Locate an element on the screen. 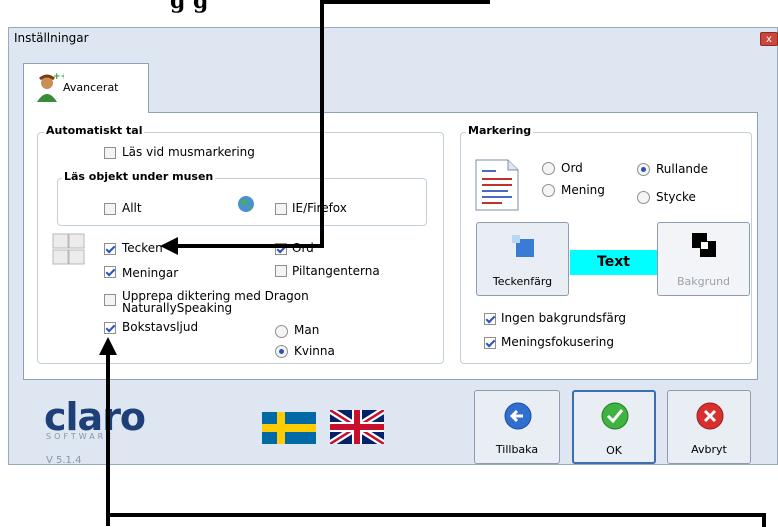 Image resolution: width=778 pixels, height=527 pixels. mark-rolling-label: Rullande is located at coordinates (682, 169).